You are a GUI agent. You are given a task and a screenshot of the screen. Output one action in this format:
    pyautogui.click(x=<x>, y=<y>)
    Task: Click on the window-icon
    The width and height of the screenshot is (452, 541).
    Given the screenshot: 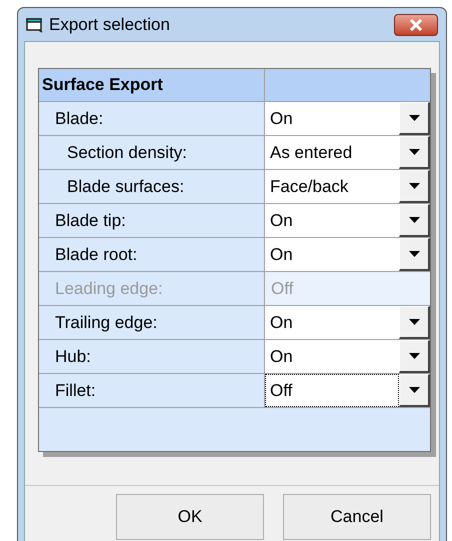 What is the action you would take?
    pyautogui.click(x=35, y=24)
    